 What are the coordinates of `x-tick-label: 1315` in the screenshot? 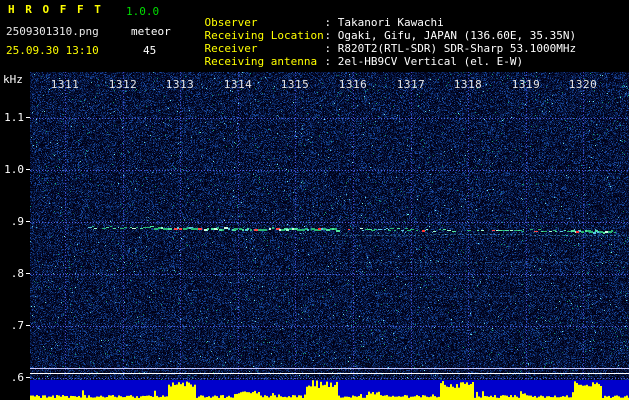 It's located at (295, 84).